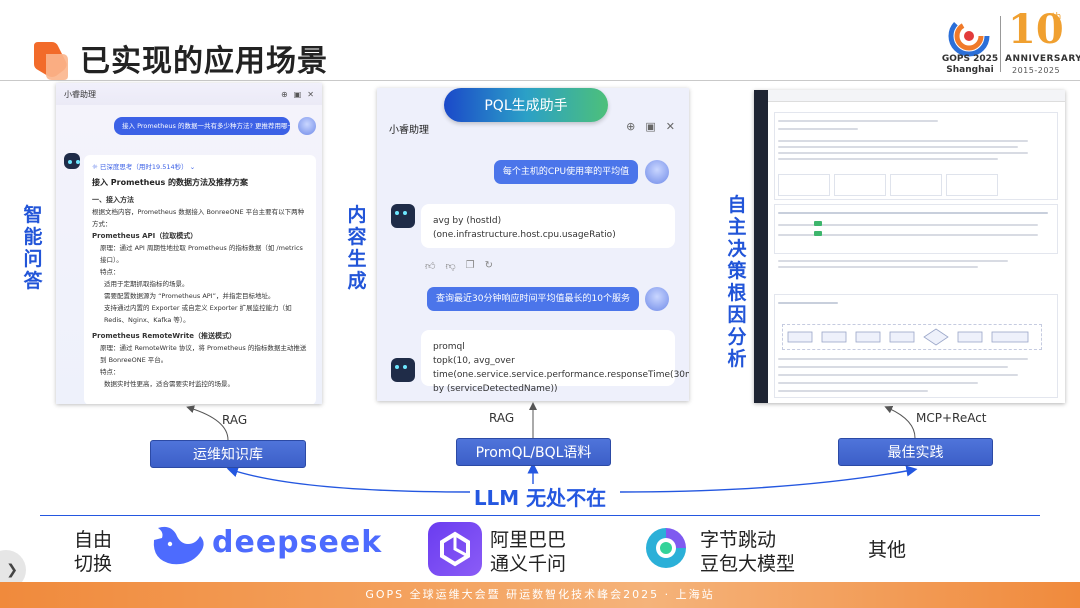  I want to click on deepseek-logo-text: deepseek, so click(297, 542).